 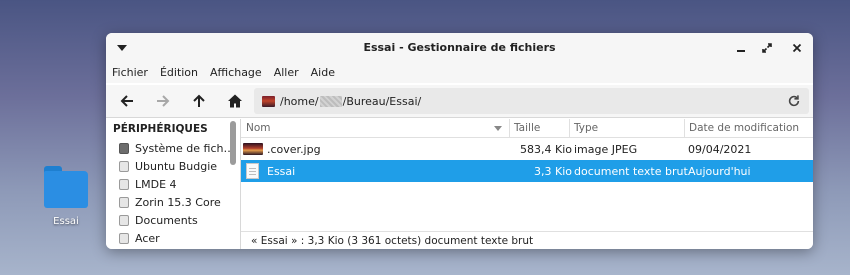 What do you see at coordinates (330, 101) in the screenshot?
I see `redacted-username` at bounding box center [330, 101].